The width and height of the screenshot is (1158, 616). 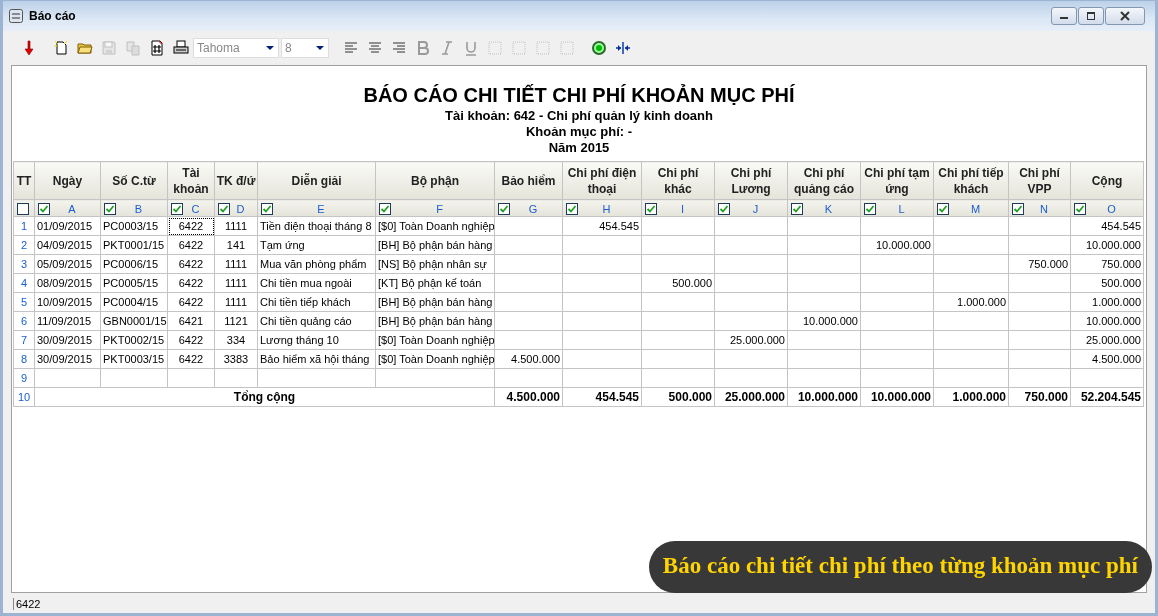 What do you see at coordinates (16, 16) in the screenshot?
I see `window-menu-icon` at bounding box center [16, 16].